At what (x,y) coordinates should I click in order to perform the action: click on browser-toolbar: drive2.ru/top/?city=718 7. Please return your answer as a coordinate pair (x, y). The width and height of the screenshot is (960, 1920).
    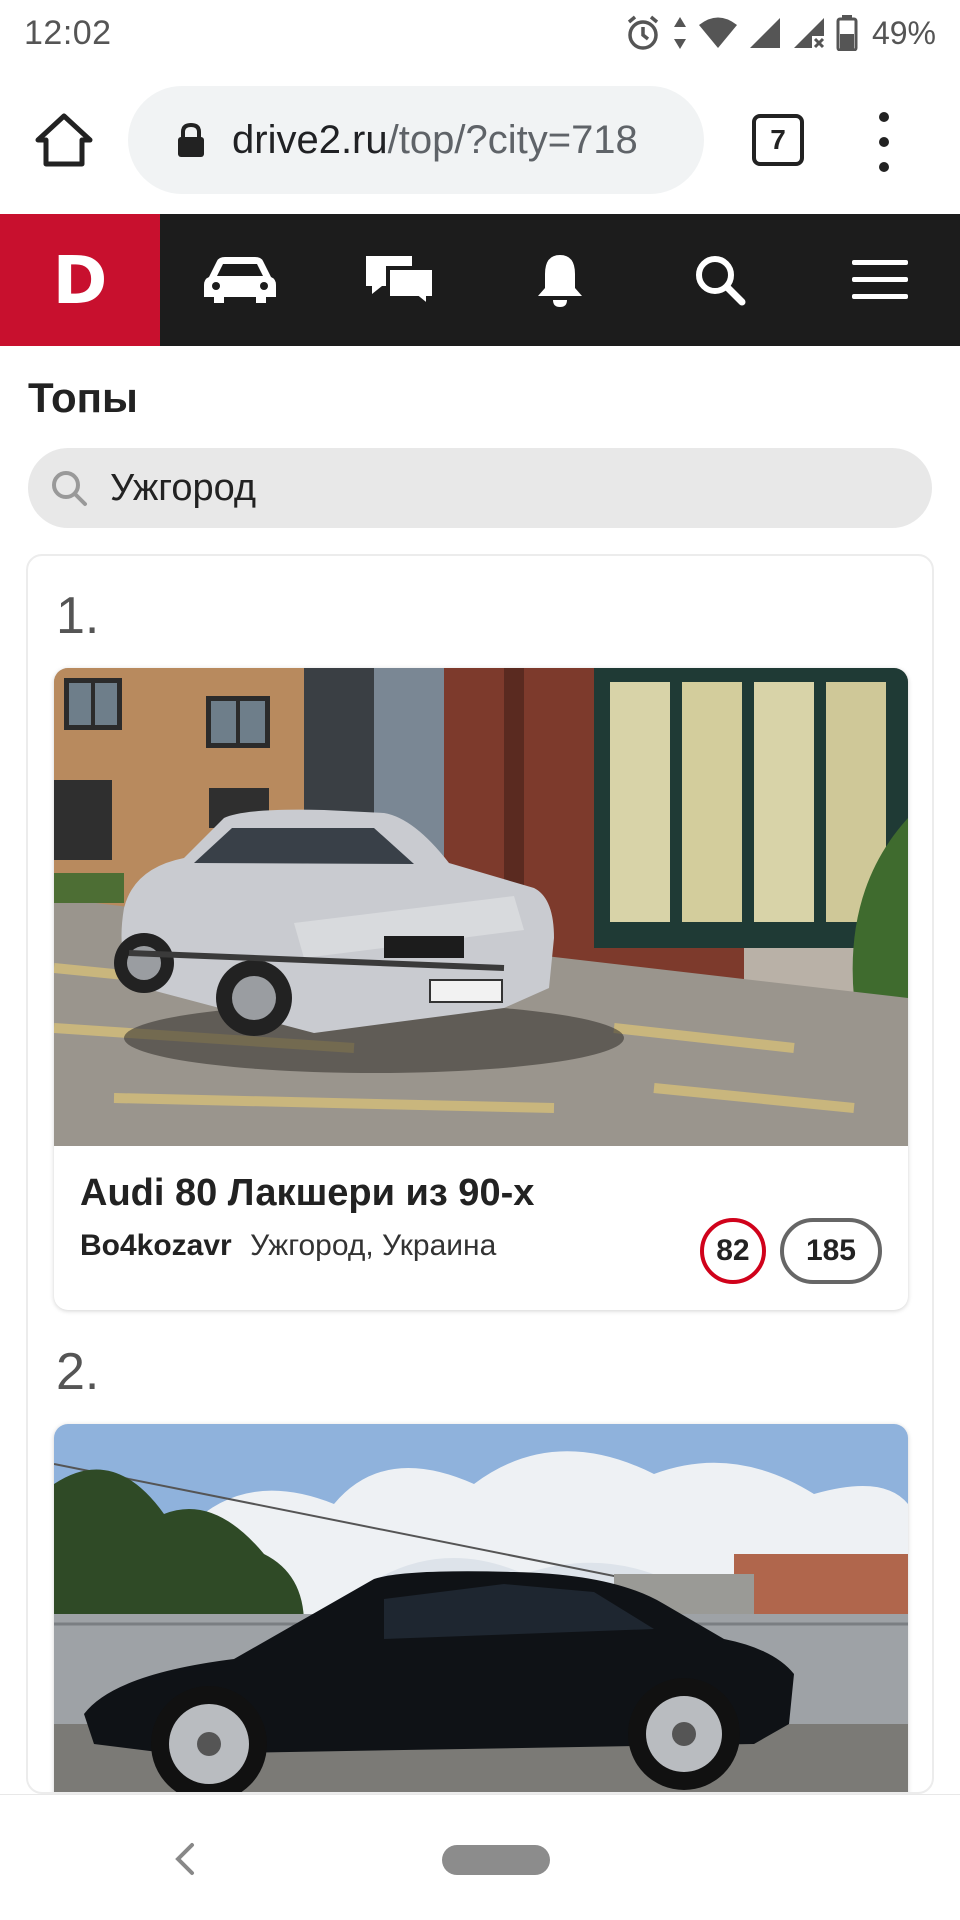
    Looking at the image, I should click on (480, 140).